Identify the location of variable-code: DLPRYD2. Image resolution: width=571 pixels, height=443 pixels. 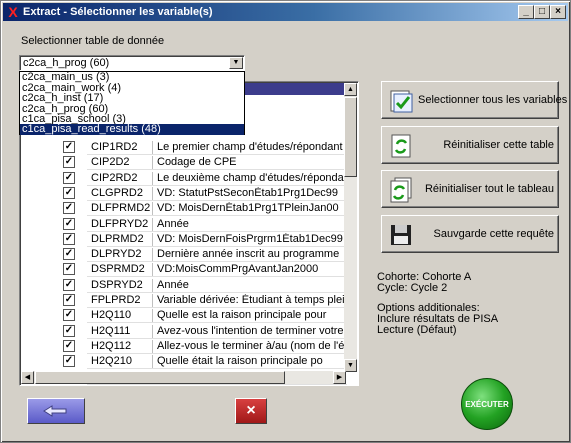
(122, 255).